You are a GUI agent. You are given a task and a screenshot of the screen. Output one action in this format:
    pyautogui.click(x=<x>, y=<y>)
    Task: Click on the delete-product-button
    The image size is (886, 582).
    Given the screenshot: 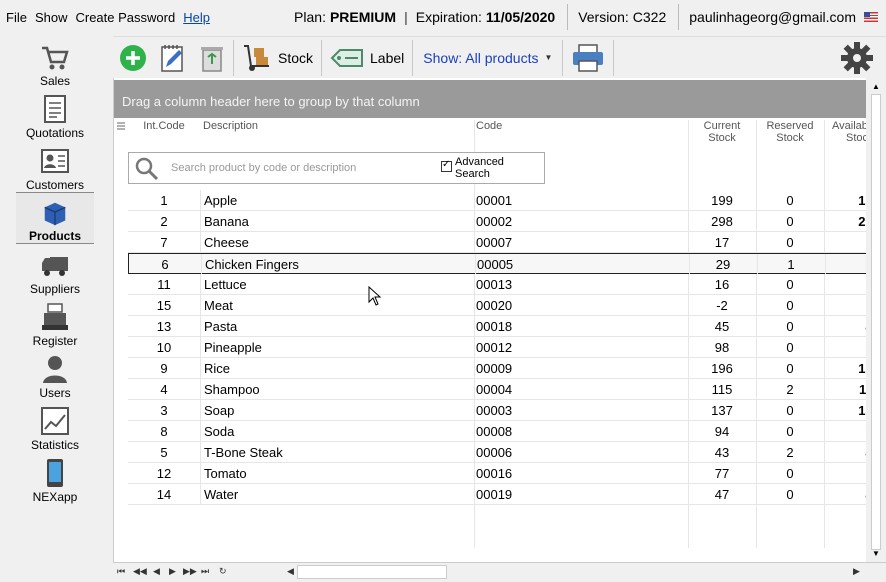 What is the action you would take?
    pyautogui.click(x=212, y=58)
    